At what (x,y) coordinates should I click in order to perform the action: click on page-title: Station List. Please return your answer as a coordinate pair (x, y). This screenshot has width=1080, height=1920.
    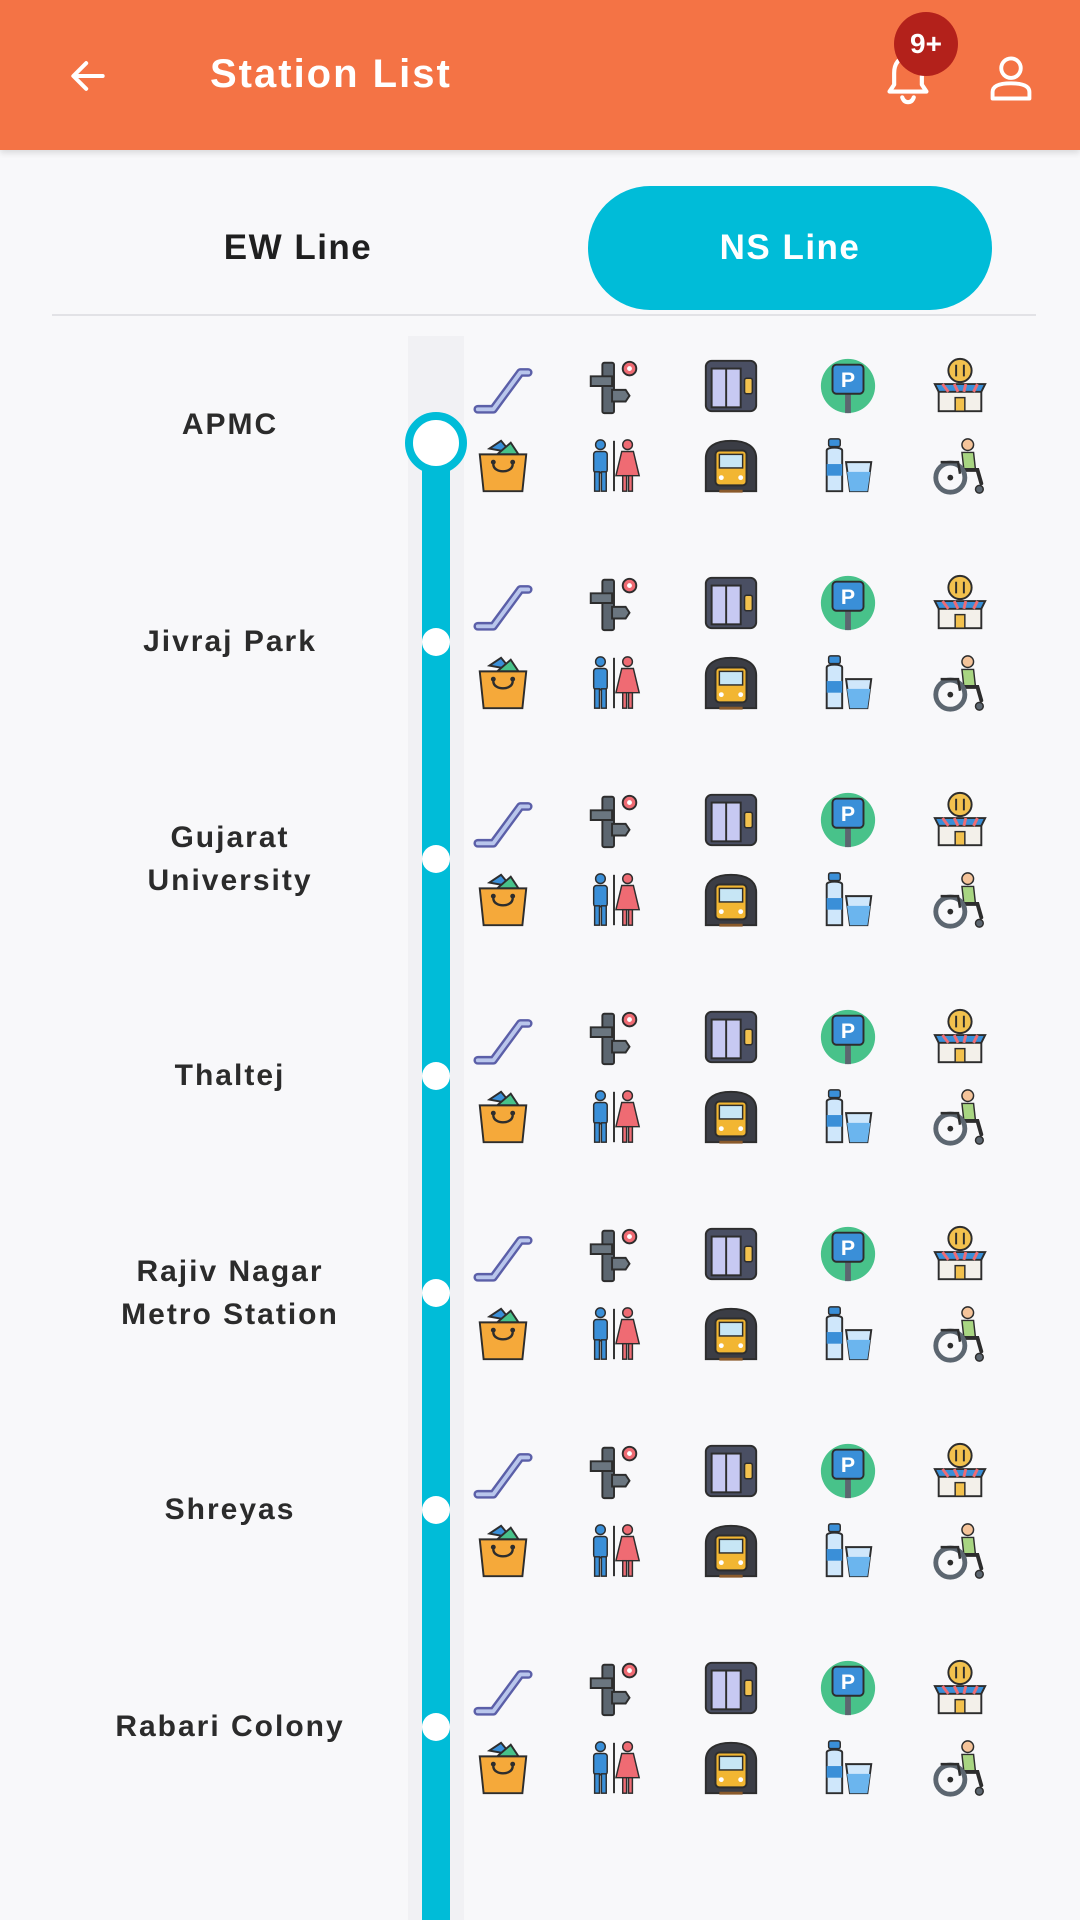
    Looking at the image, I should click on (331, 74).